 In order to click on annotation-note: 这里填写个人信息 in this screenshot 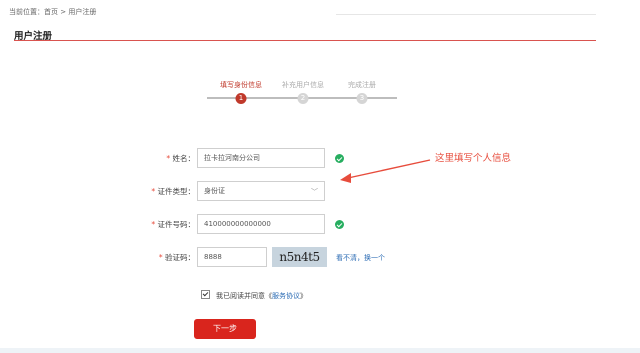, I will do `click(473, 158)`.